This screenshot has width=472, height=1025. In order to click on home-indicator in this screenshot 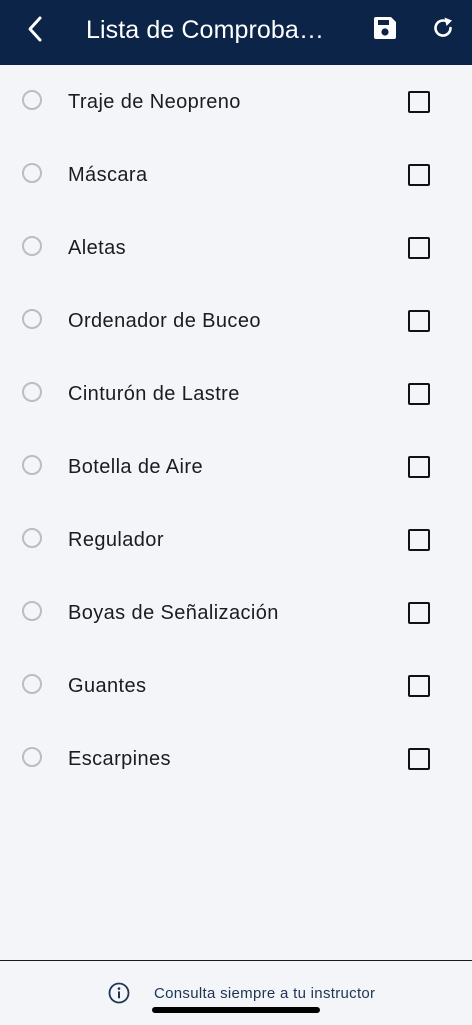, I will do `click(236, 1010)`.